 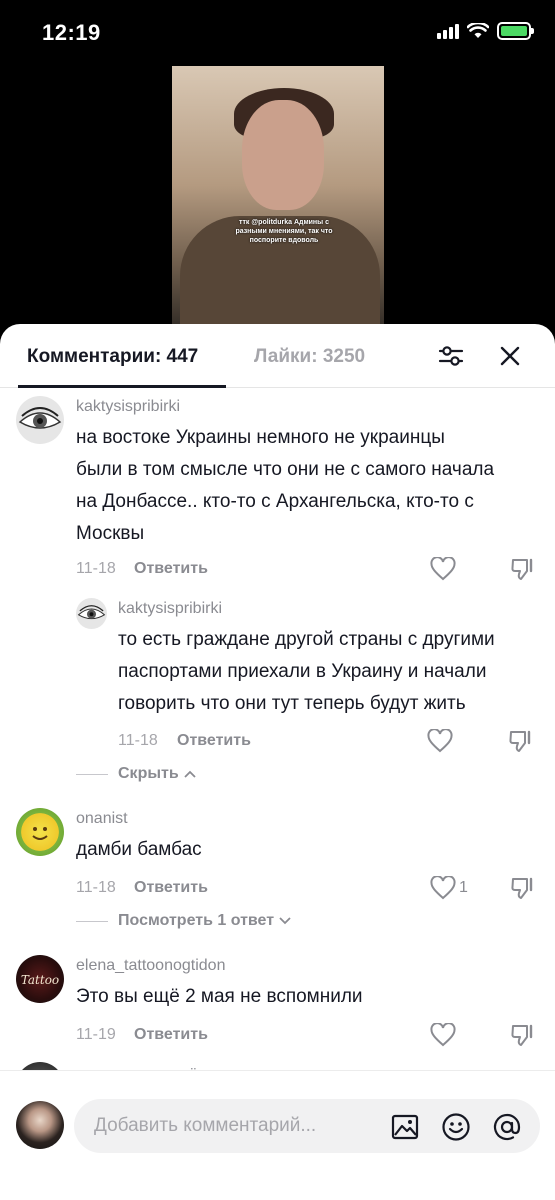 I want to click on view-replies-button: Посмотреть 1 ответ, so click(x=184, y=921).